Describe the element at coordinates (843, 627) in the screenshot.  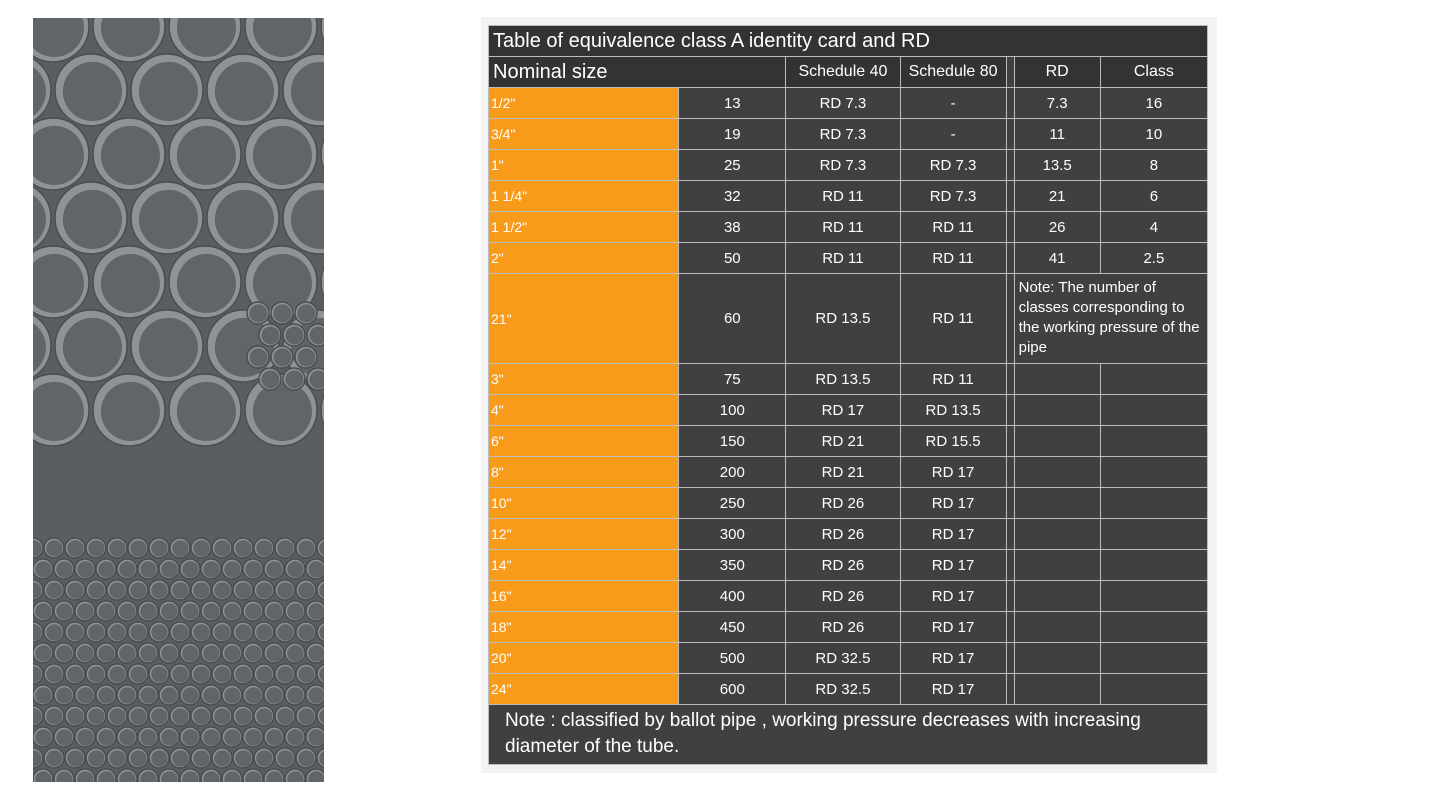
I see `schedule-40-cell: RD 26` at that location.